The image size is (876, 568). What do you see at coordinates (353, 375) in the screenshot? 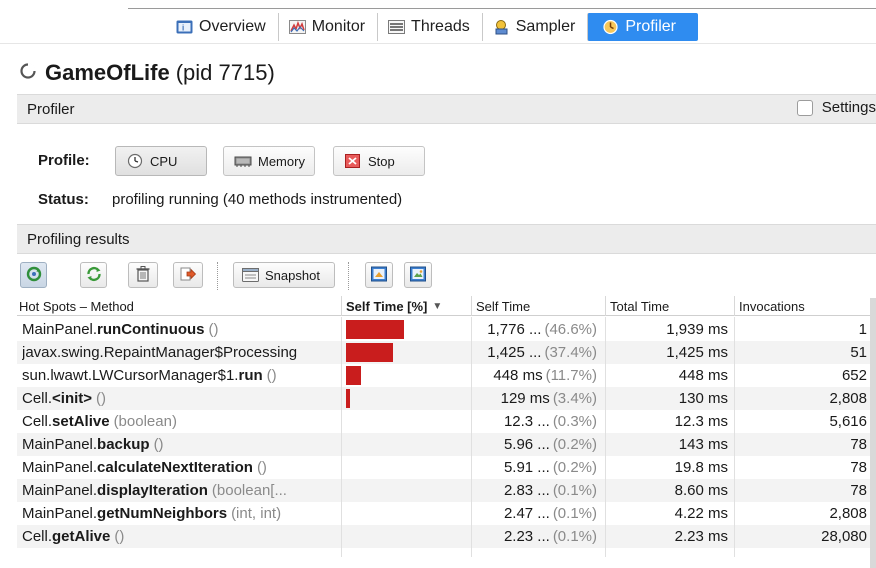
I see `self-time-bar` at bounding box center [353, 375].